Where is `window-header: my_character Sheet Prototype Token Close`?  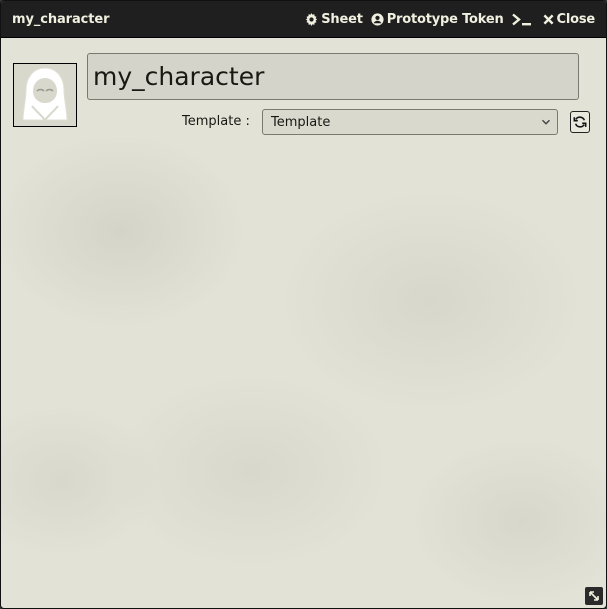 window-header: my_character Sheet Prototype Token Close is located at coordinates (303, 19).